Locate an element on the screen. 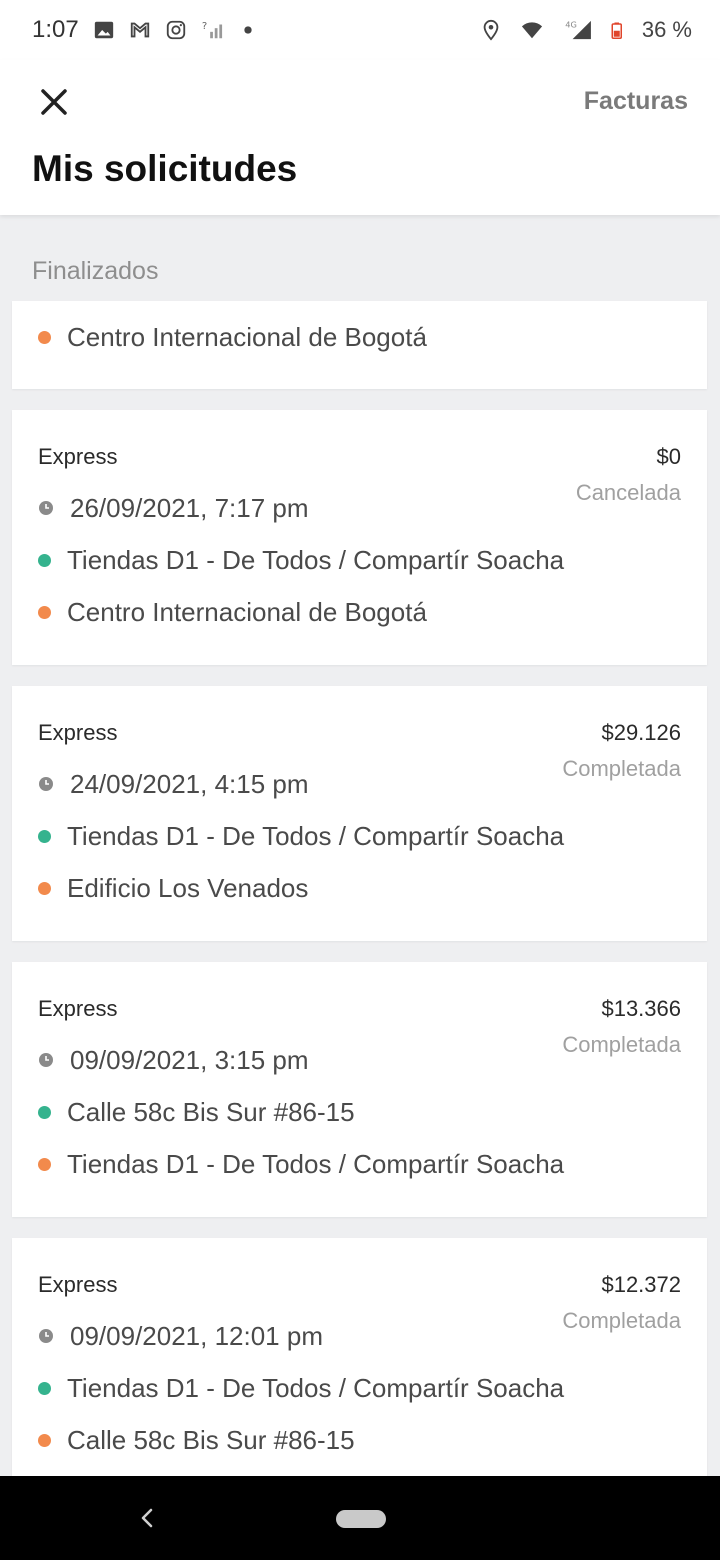 The height and width of the screenshot is (1560, 720). destination-row: Tiendas D1 - De Todos / Compartír Soacha is located at coordinates (301, 1164).